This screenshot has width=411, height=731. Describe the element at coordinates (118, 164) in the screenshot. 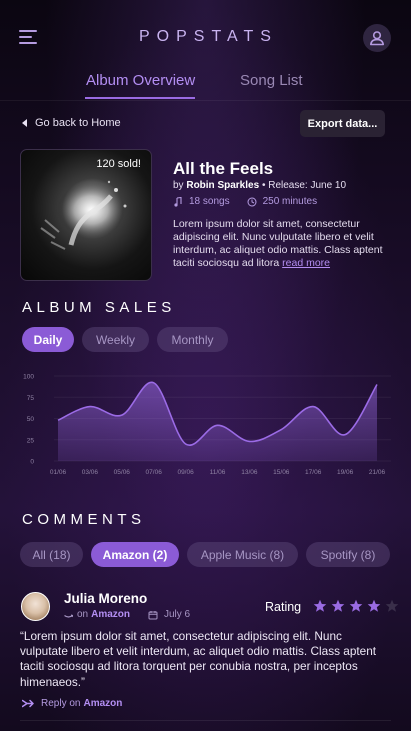

I see `sold-badge: 120 sold!` at that location.